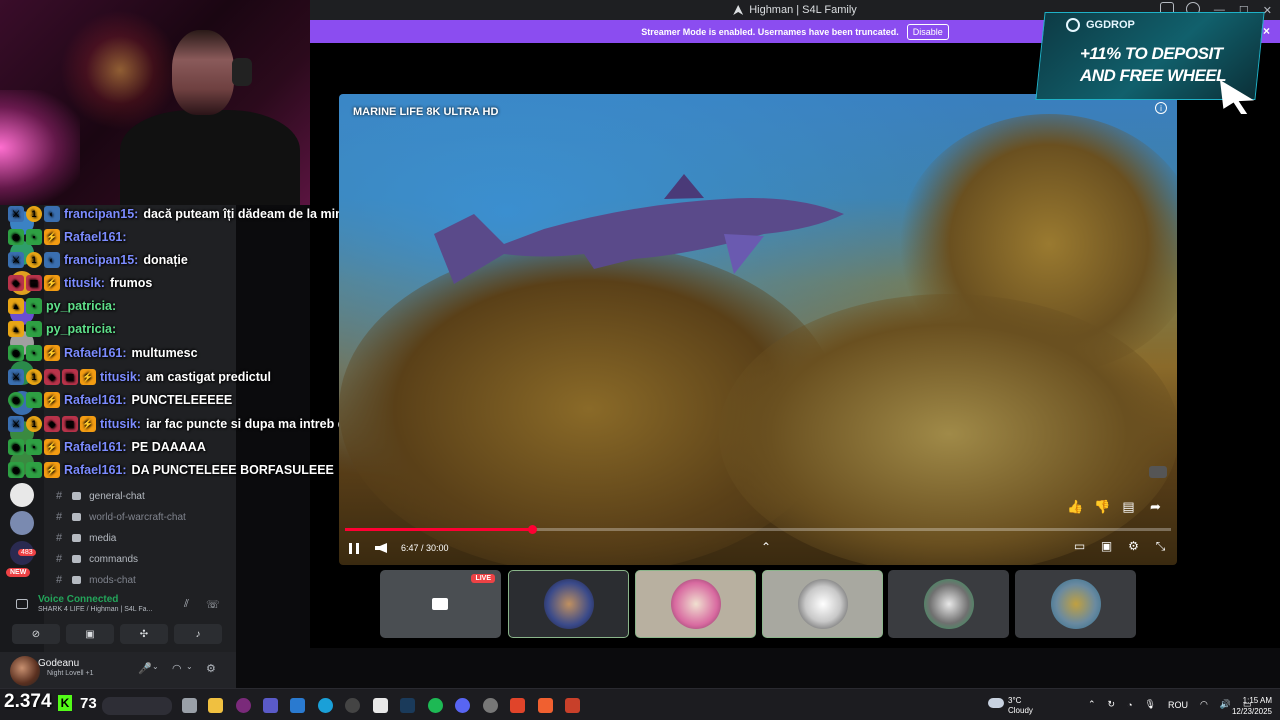  Describe the element at coordinates (80, 283) in the screenshot. I see `chat-message: ◆ ▤ ⚡ titusik: frumos` at that location.